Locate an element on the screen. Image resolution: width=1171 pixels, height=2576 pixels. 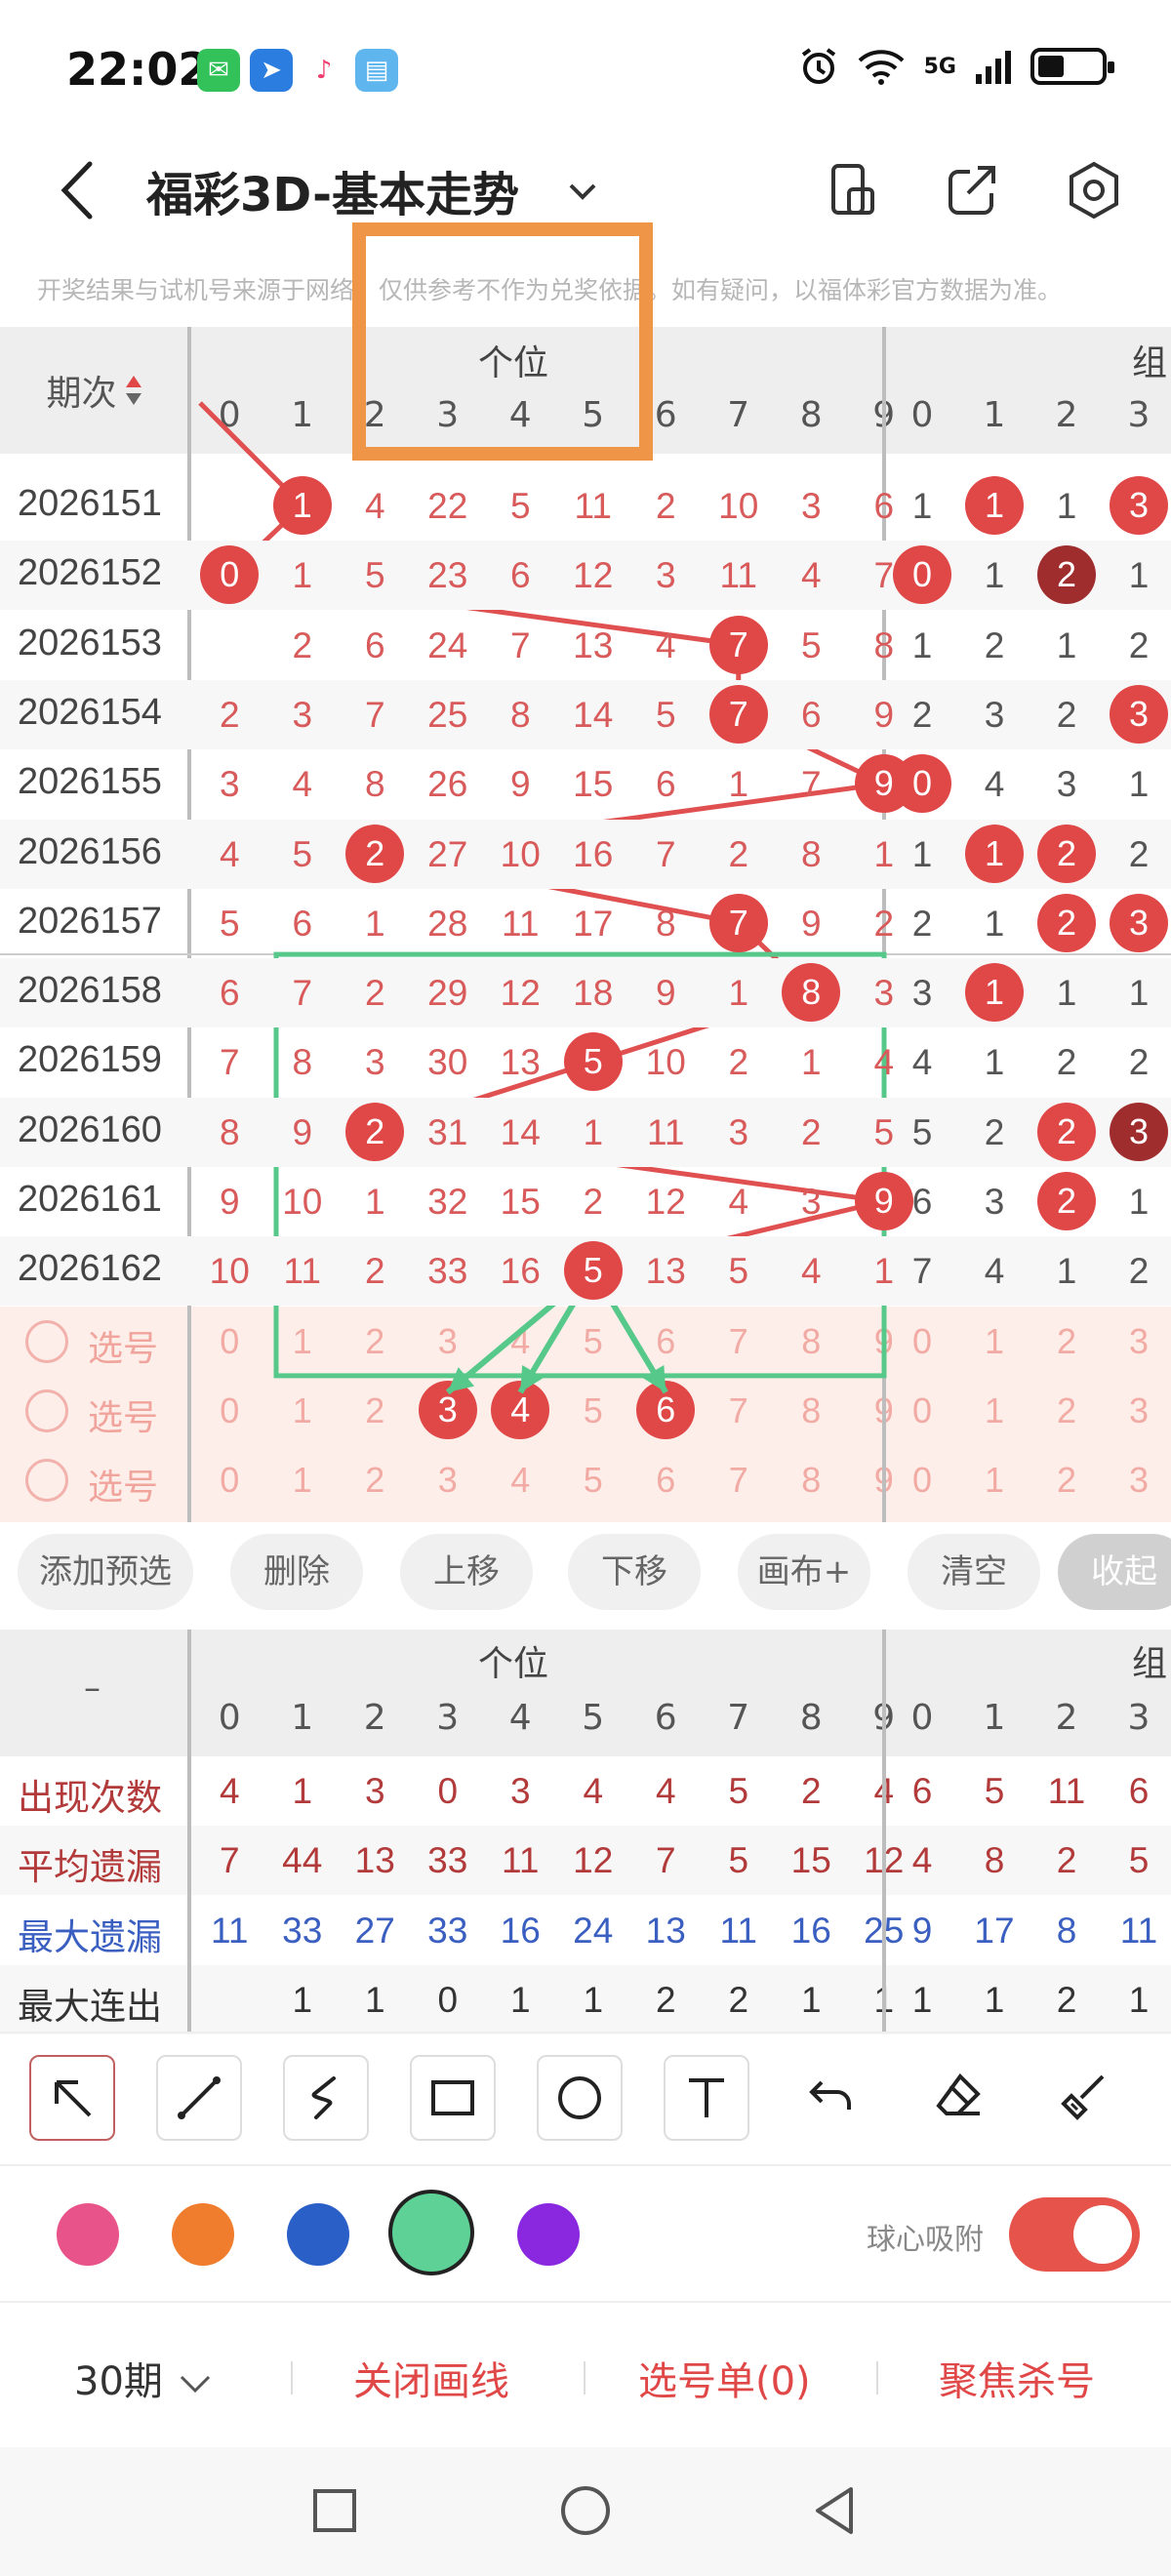
issue-number: 2026152 is located at coordinates (90, 573).